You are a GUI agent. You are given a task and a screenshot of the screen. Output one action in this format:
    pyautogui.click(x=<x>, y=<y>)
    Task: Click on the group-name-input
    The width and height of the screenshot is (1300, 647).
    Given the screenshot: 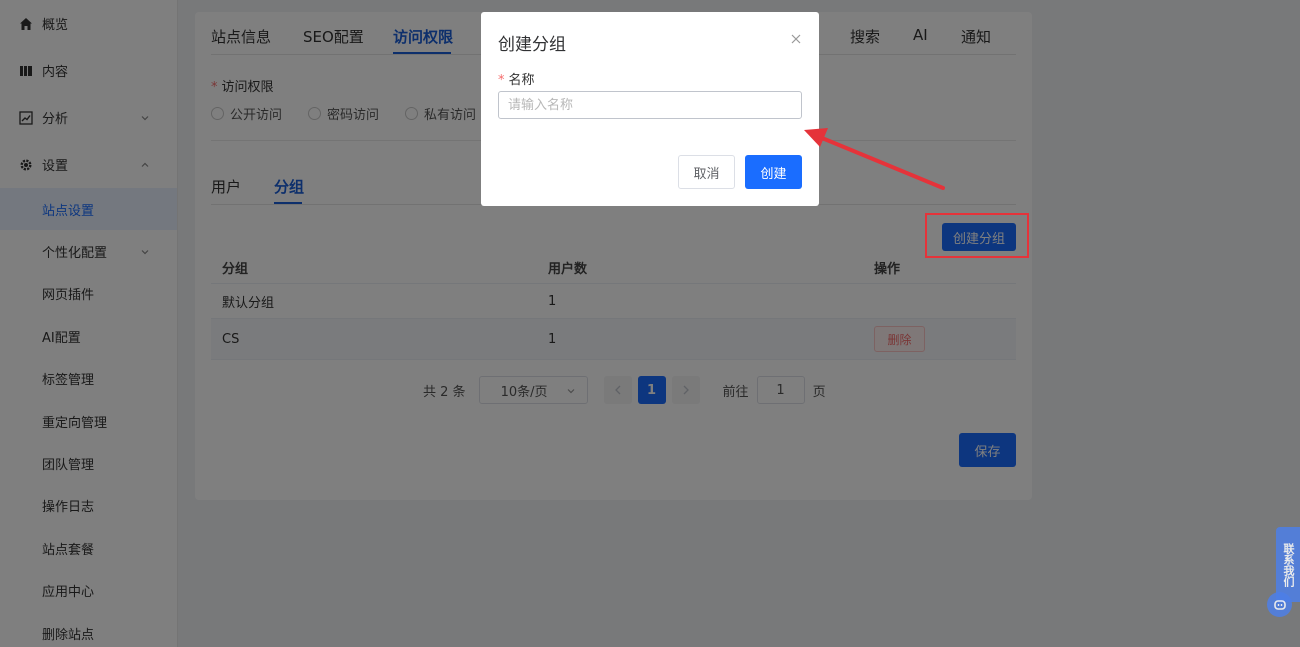 What is the action you would take?
    pyautogui.click(x=650, y=105)
    